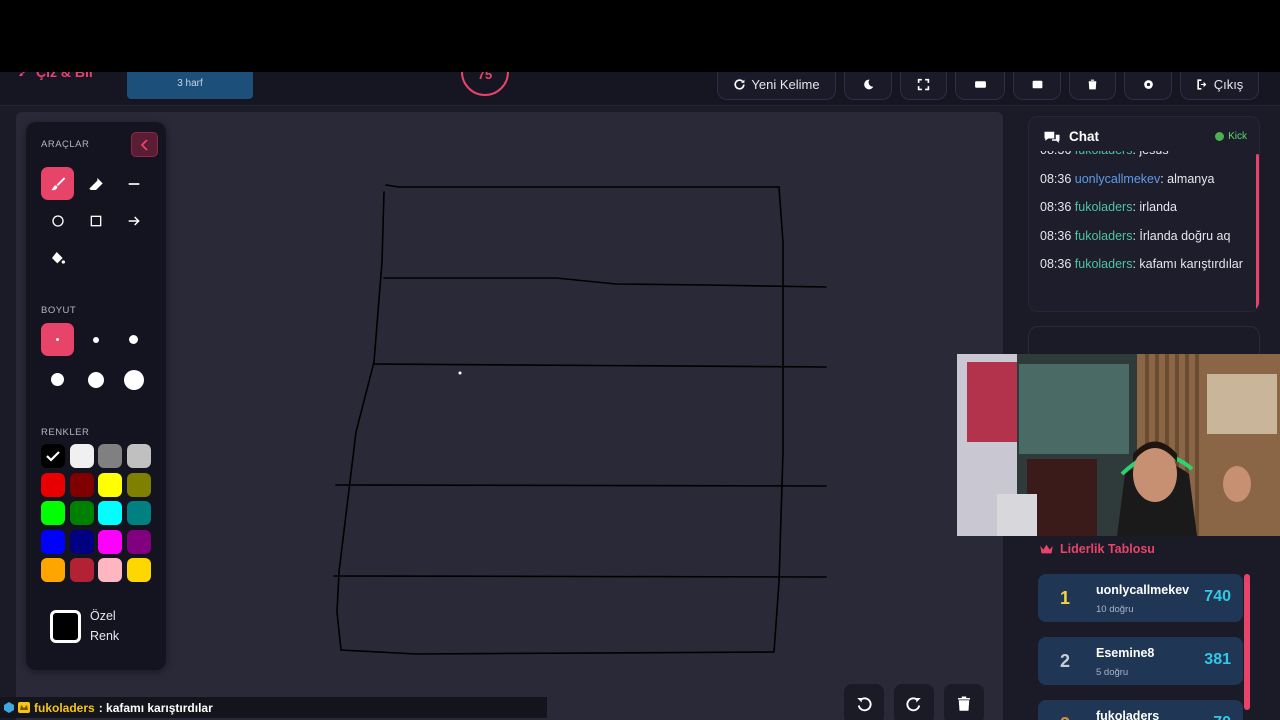 The width and height of the screenshot is (1280, 720). I want to click on clear-canvas-button, so click(964, 702).